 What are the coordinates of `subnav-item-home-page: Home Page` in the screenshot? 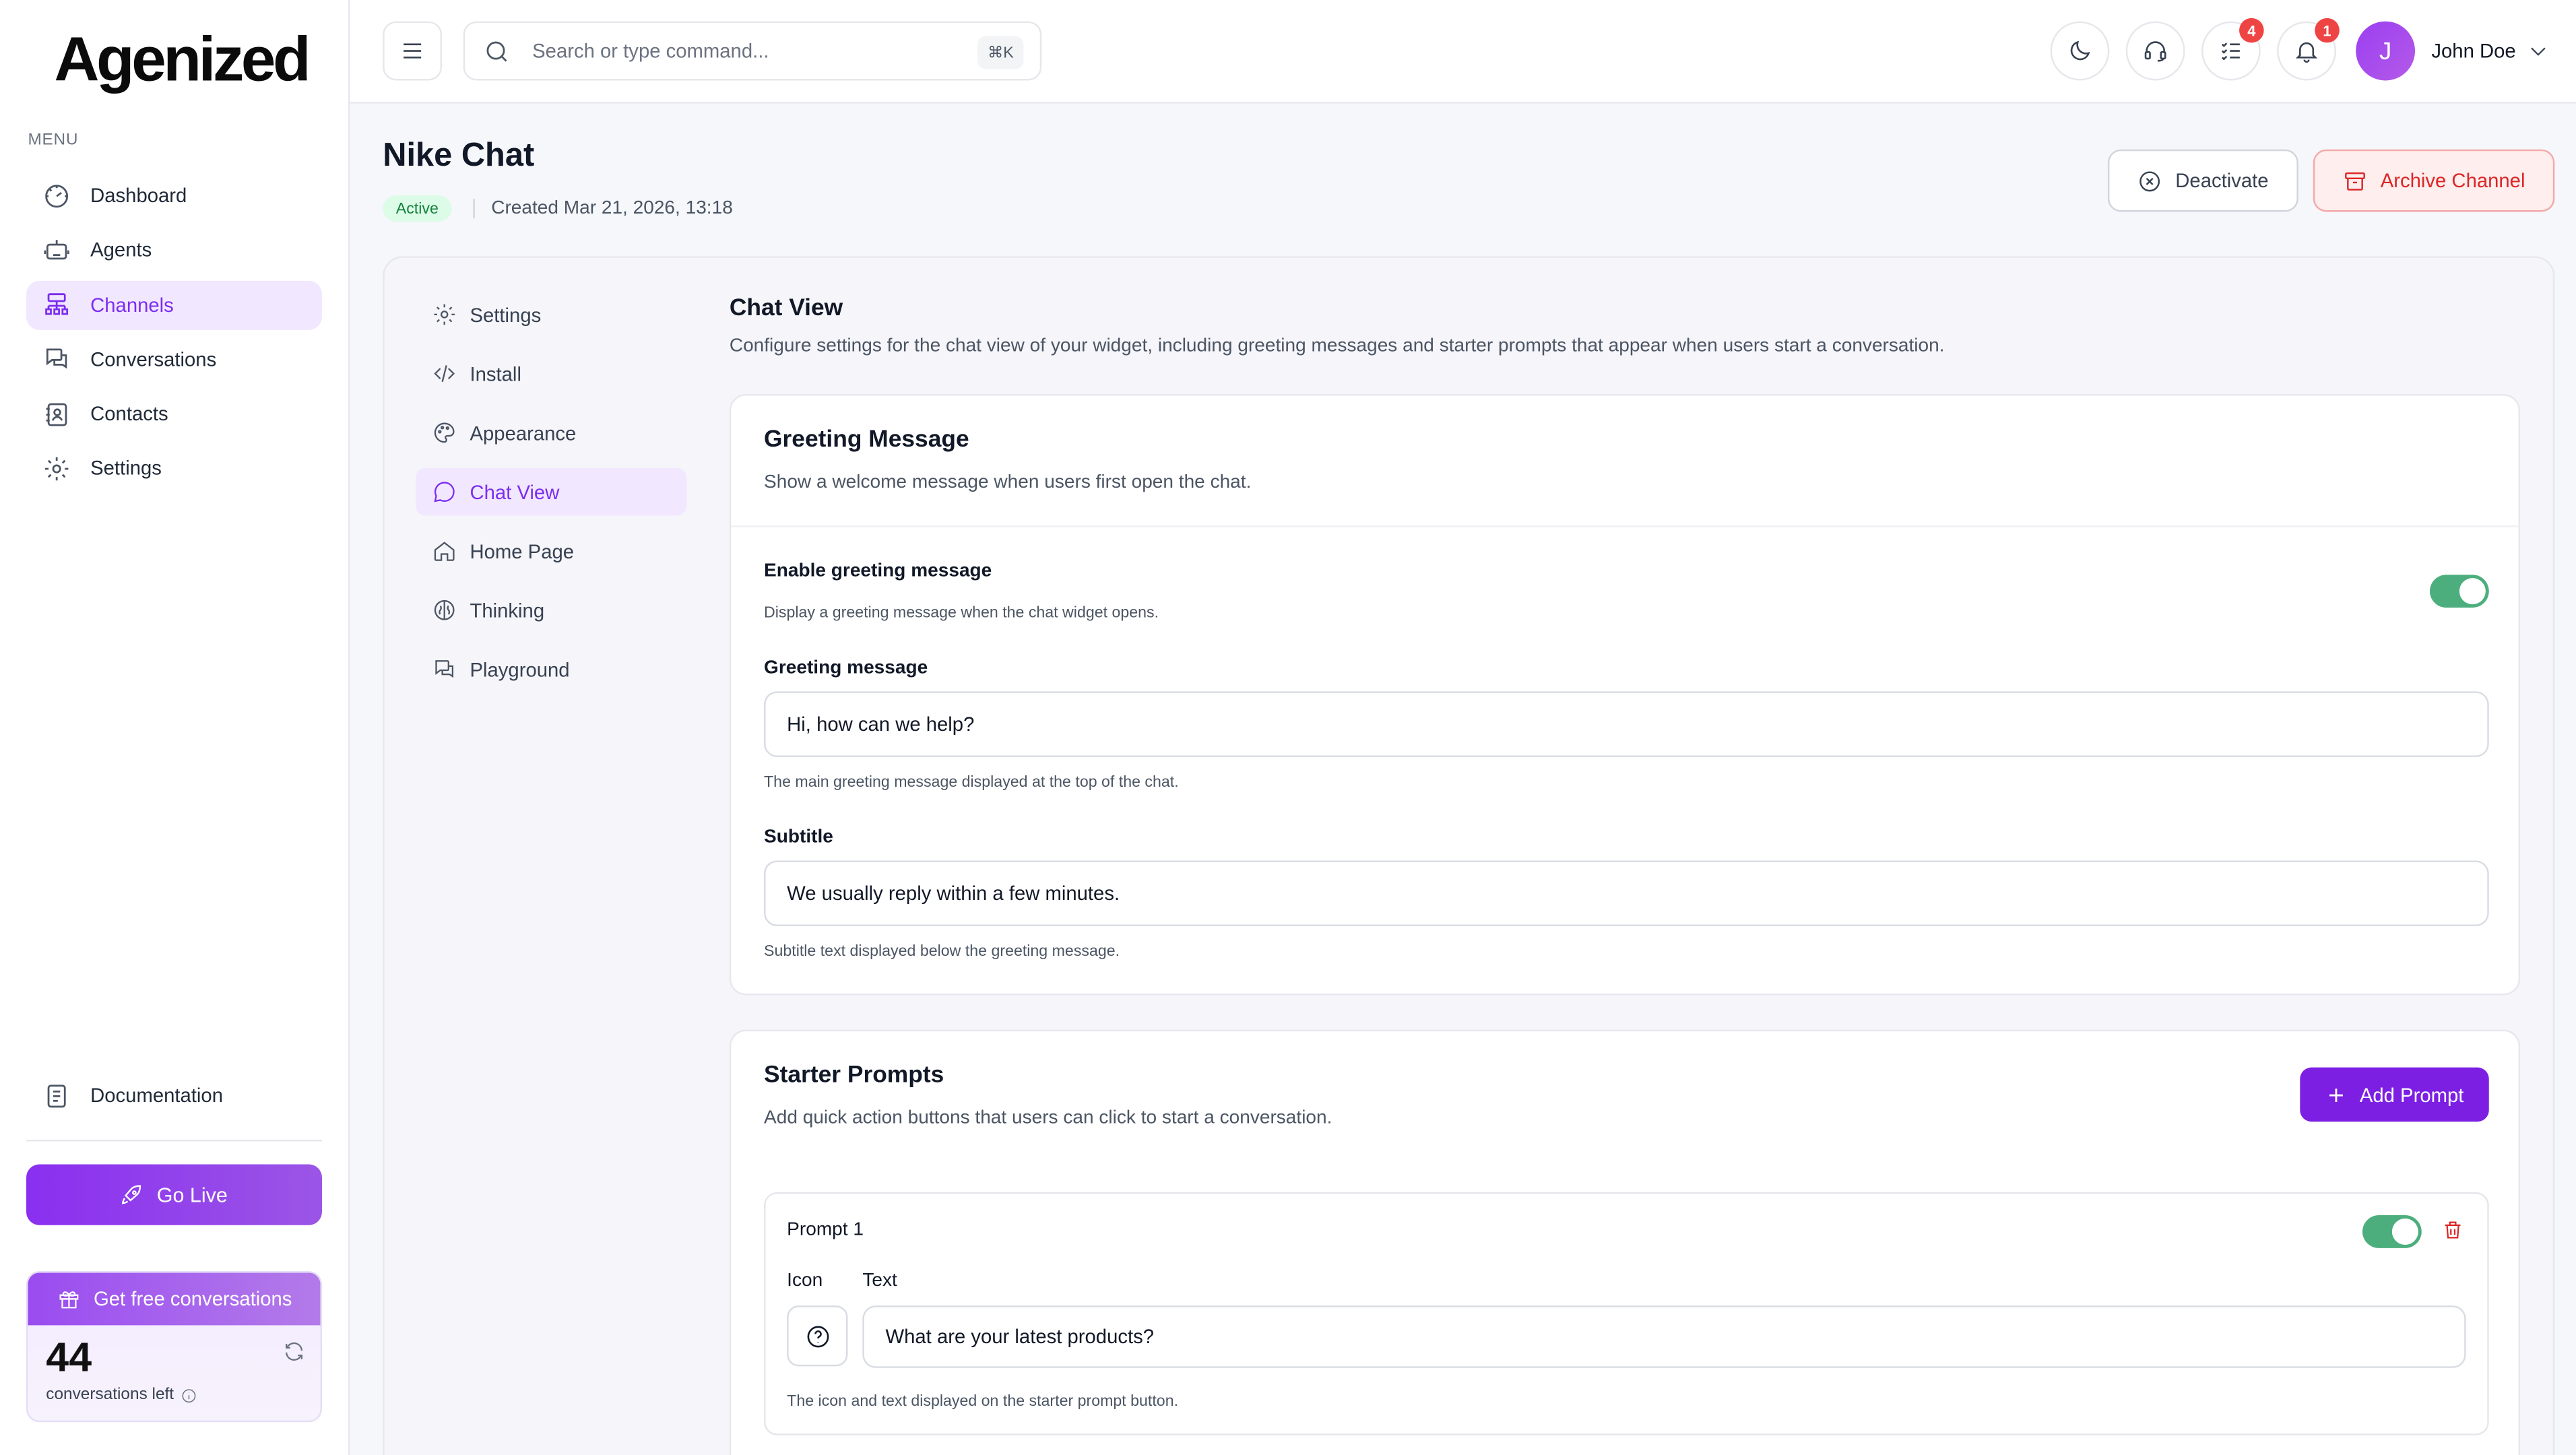 It's located at (551, 551).